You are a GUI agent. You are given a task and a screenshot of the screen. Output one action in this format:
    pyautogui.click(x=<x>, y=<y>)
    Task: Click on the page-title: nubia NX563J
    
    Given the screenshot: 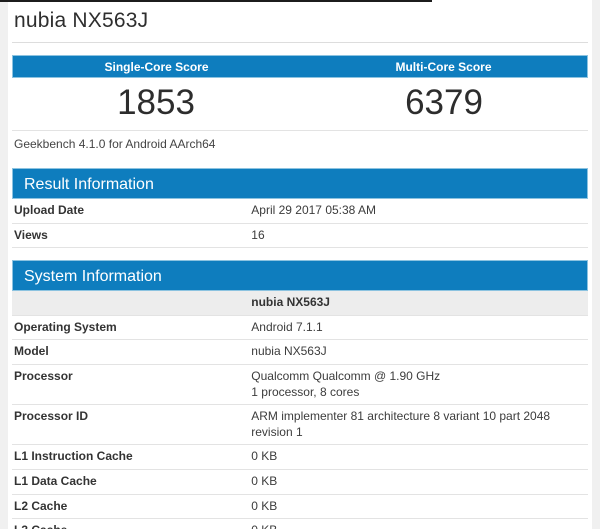 What is the action you would take?
    pyautogui.click(x=81, y=20)
    